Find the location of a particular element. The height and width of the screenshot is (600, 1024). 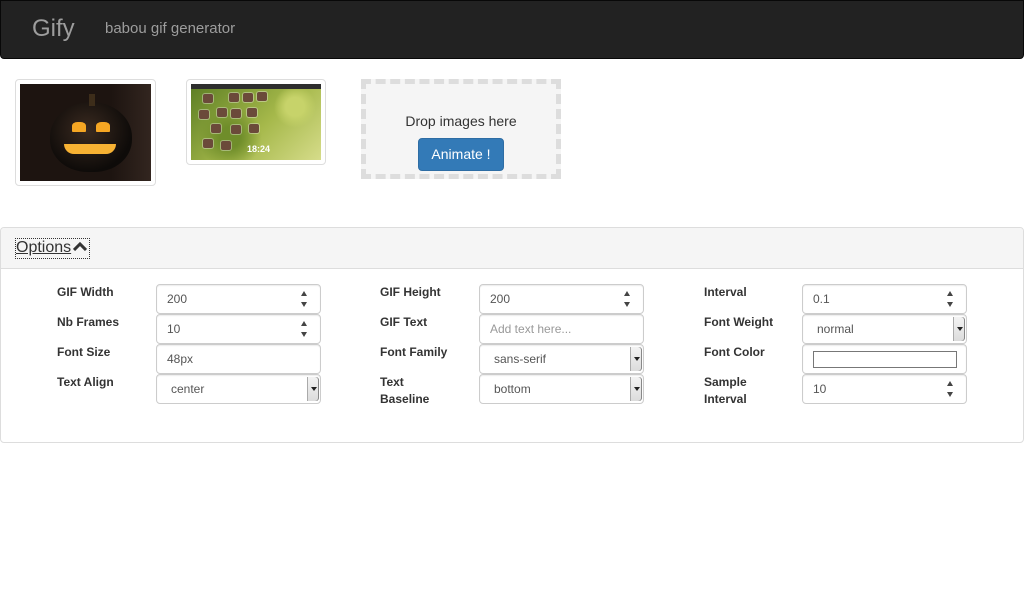

pumpkin-image is located at coordinates (85, 132).